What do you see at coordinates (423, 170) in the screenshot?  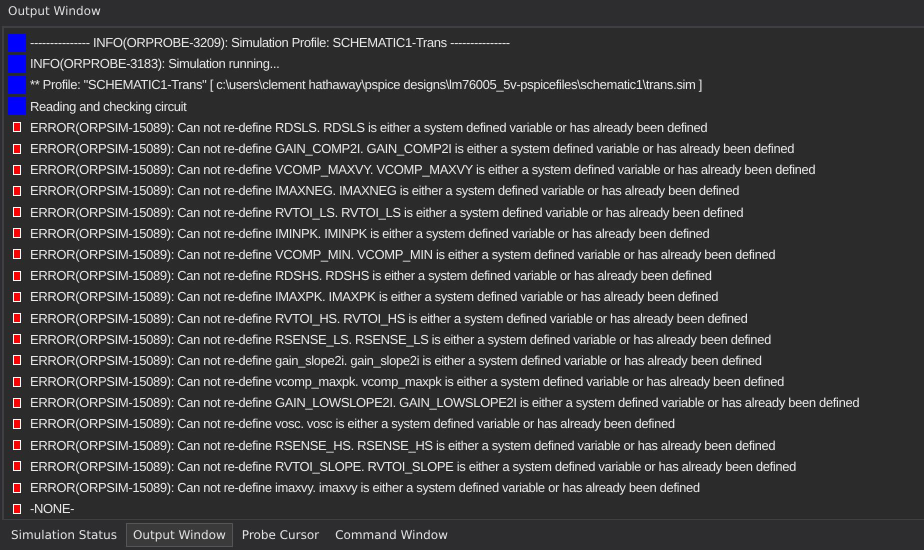 I see `log-line: ERROR(ORPSIM-15089): Can not re-define VCOMP_MAXVY. VCOMP_MAXVY is either a system defined variable or has already been defined` at bounding box center [423, 170].